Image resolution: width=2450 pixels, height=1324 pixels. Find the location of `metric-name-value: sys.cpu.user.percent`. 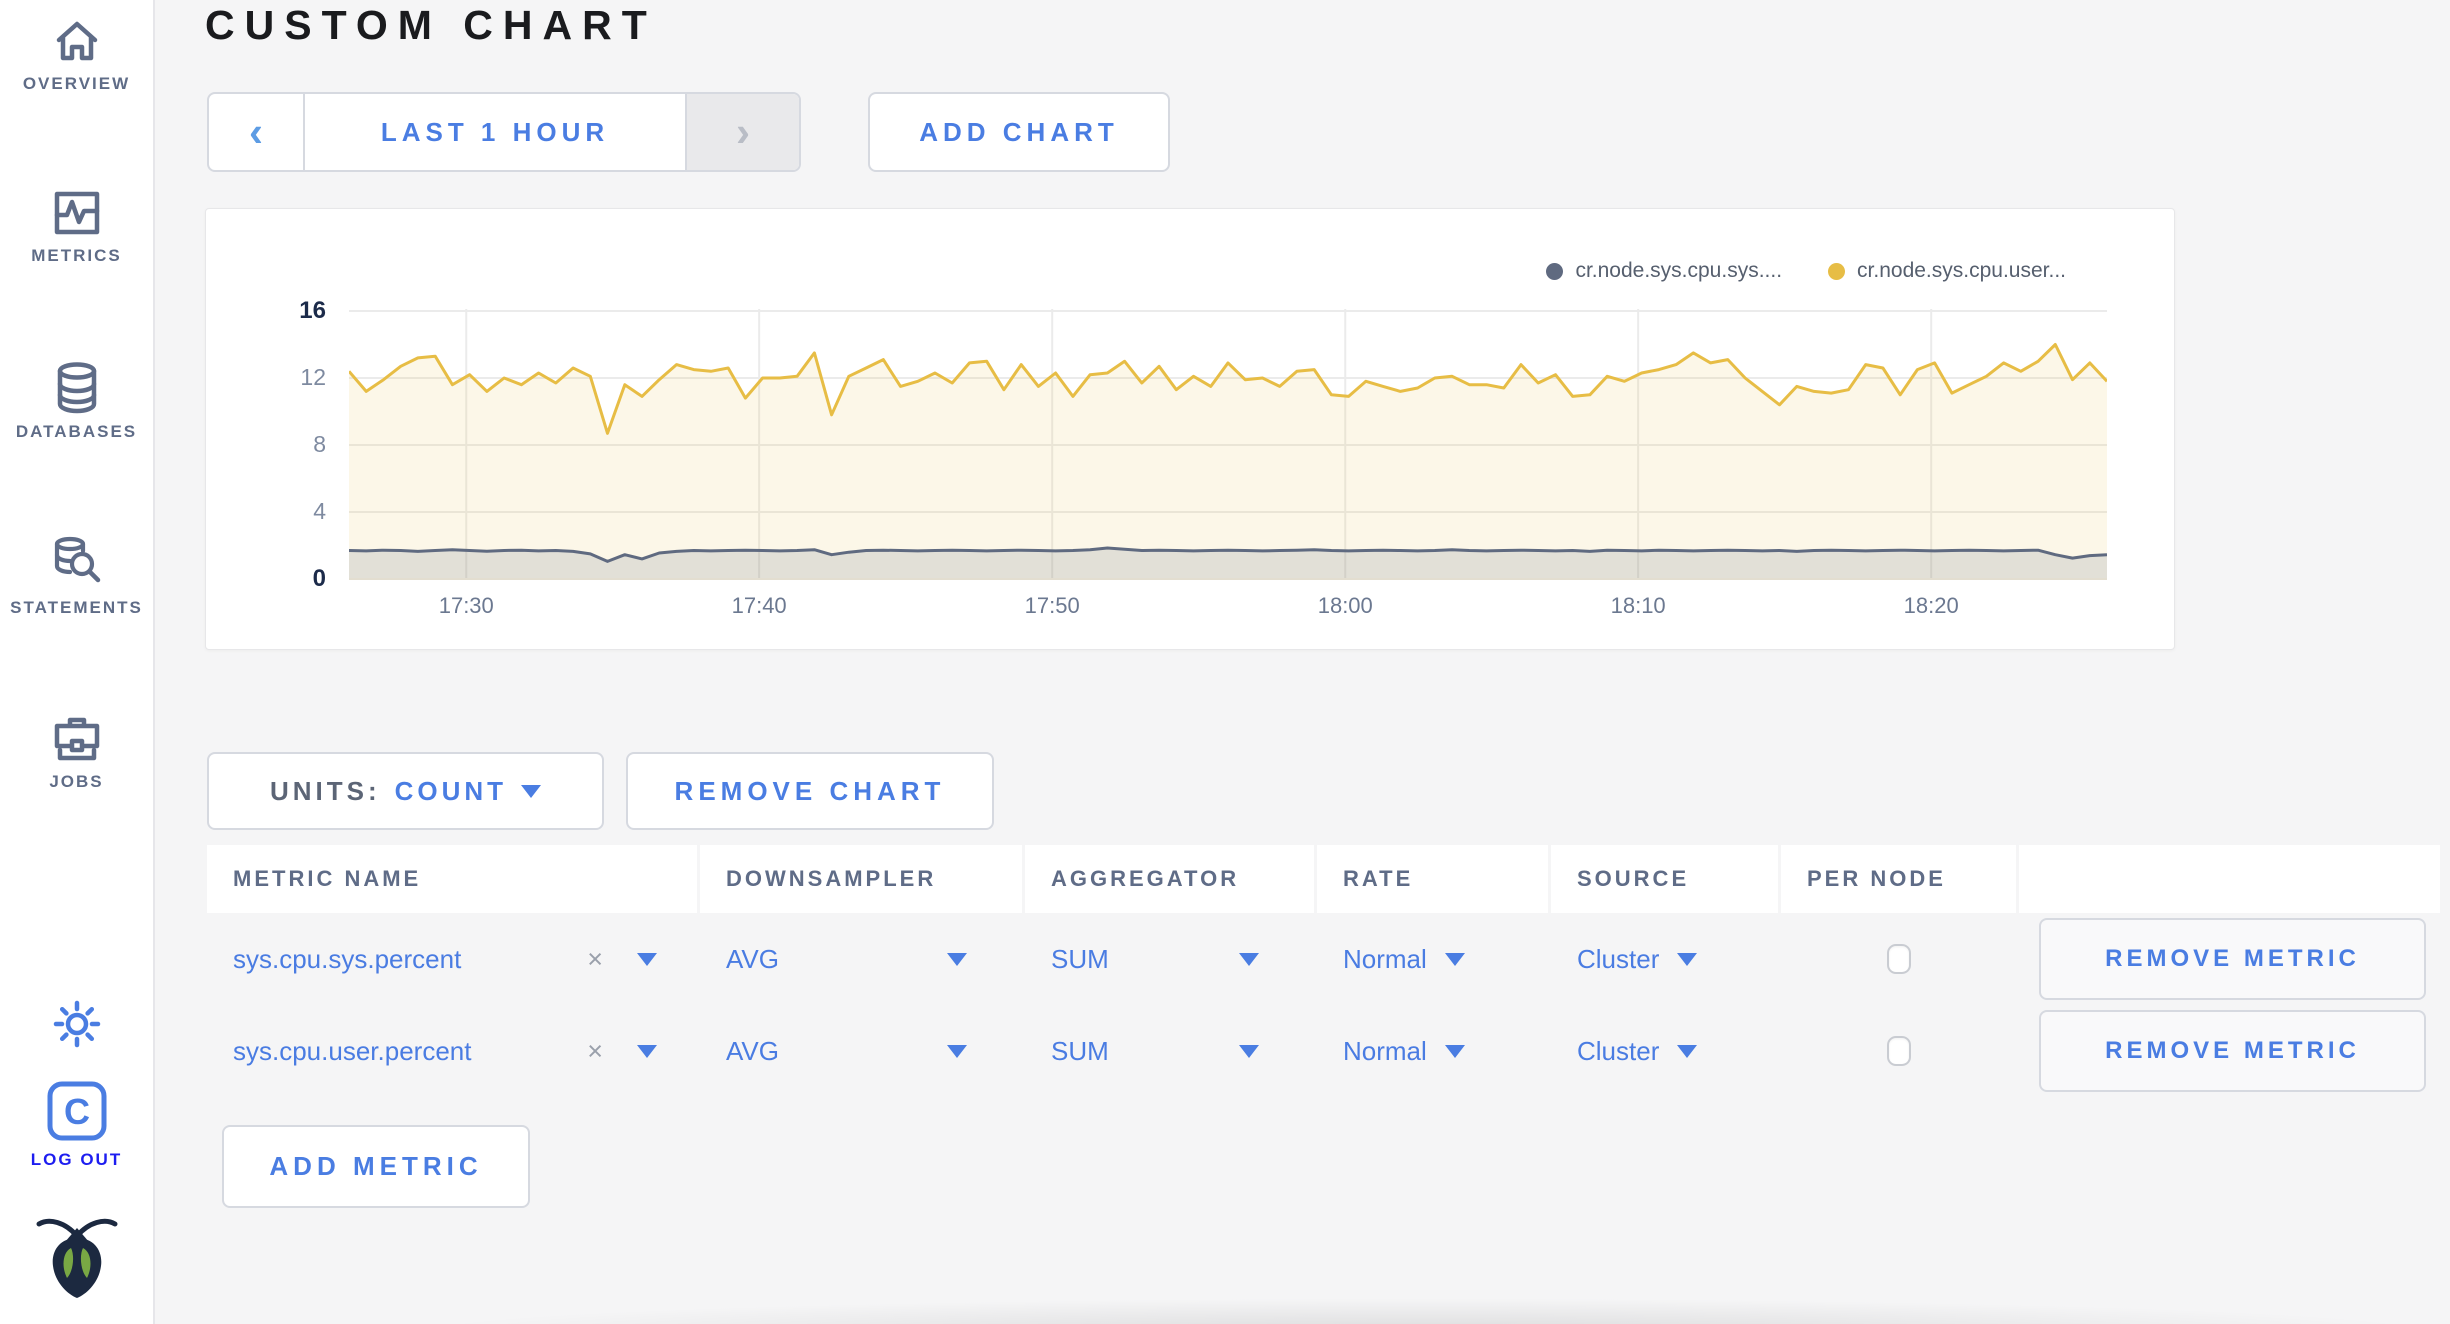

metric-name-value: sys.cpu.user.percent is located at coordinates (352, 1051).